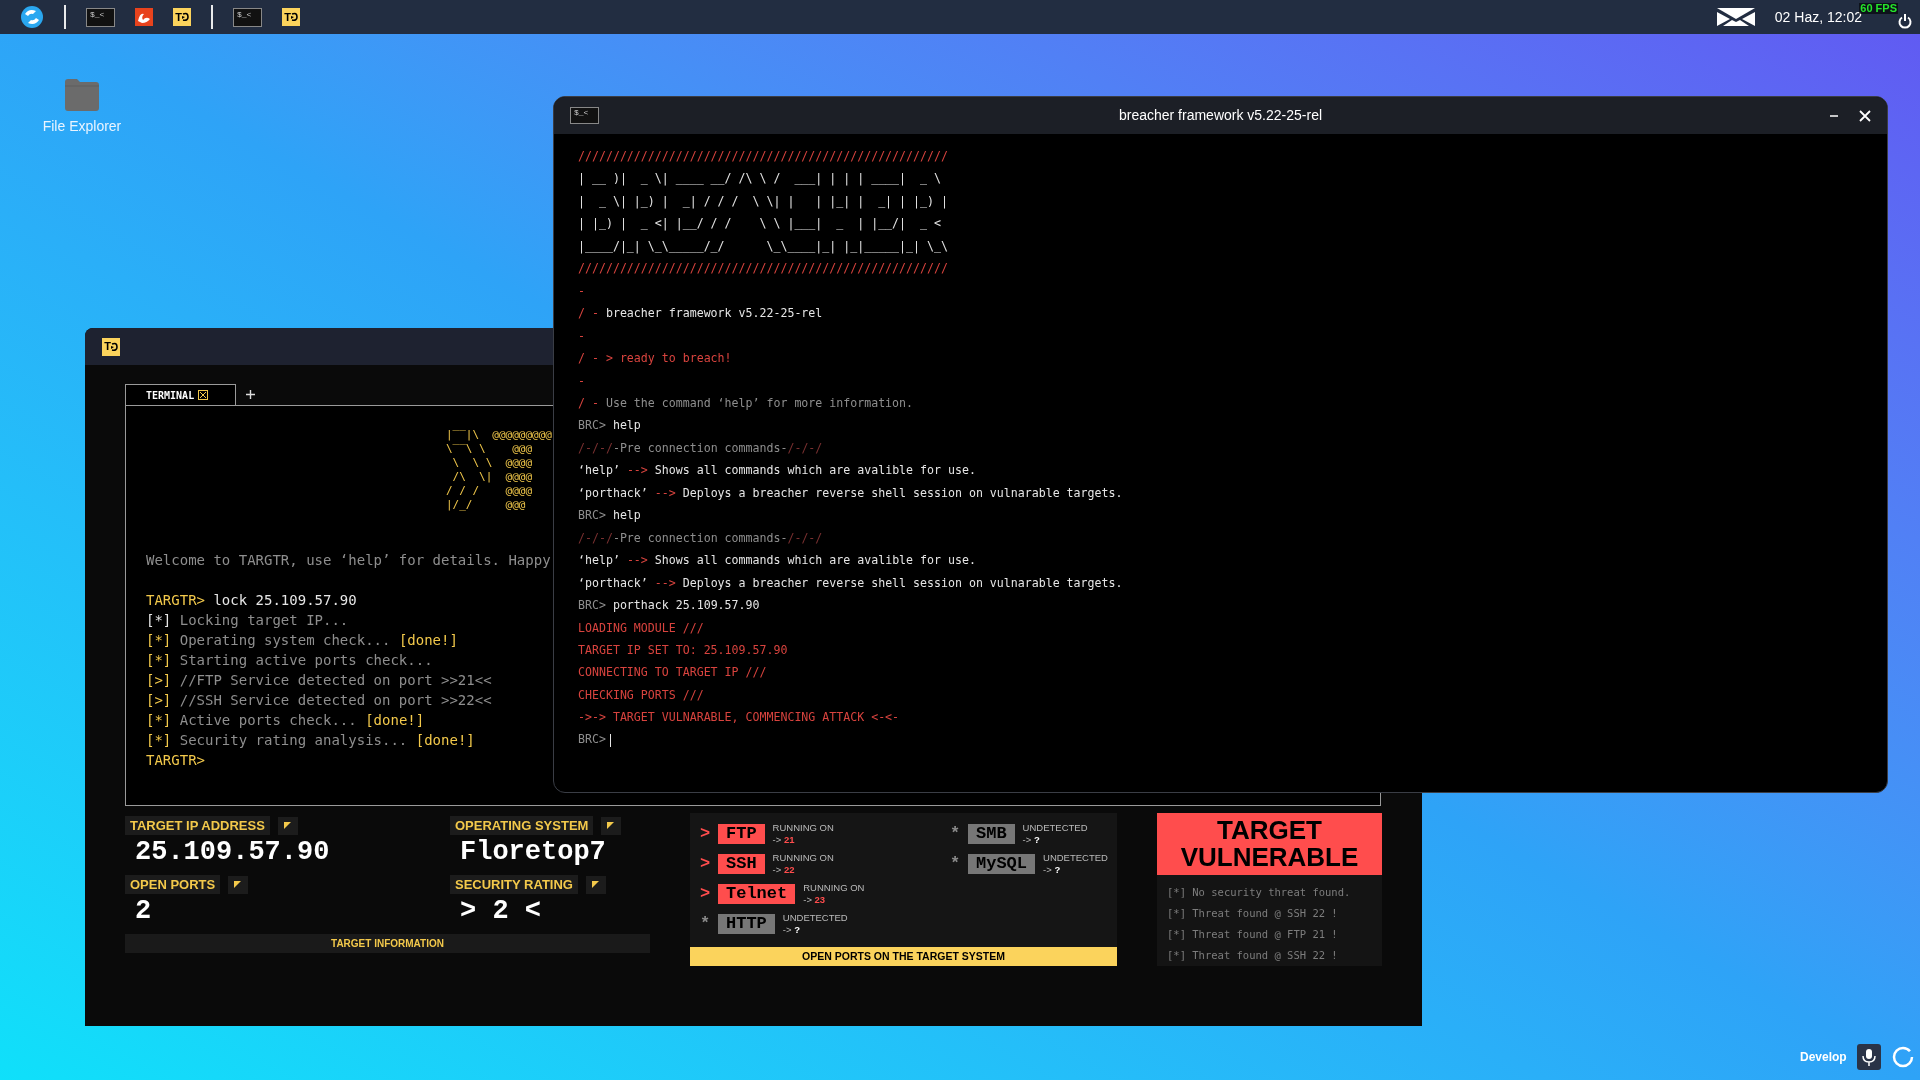 The image size is (1920, 1080). Describe the element at coordinates (672, 673) in the screenshot. I see `terminal-line: CONNECTING TO TARGET IP ///` at that location.